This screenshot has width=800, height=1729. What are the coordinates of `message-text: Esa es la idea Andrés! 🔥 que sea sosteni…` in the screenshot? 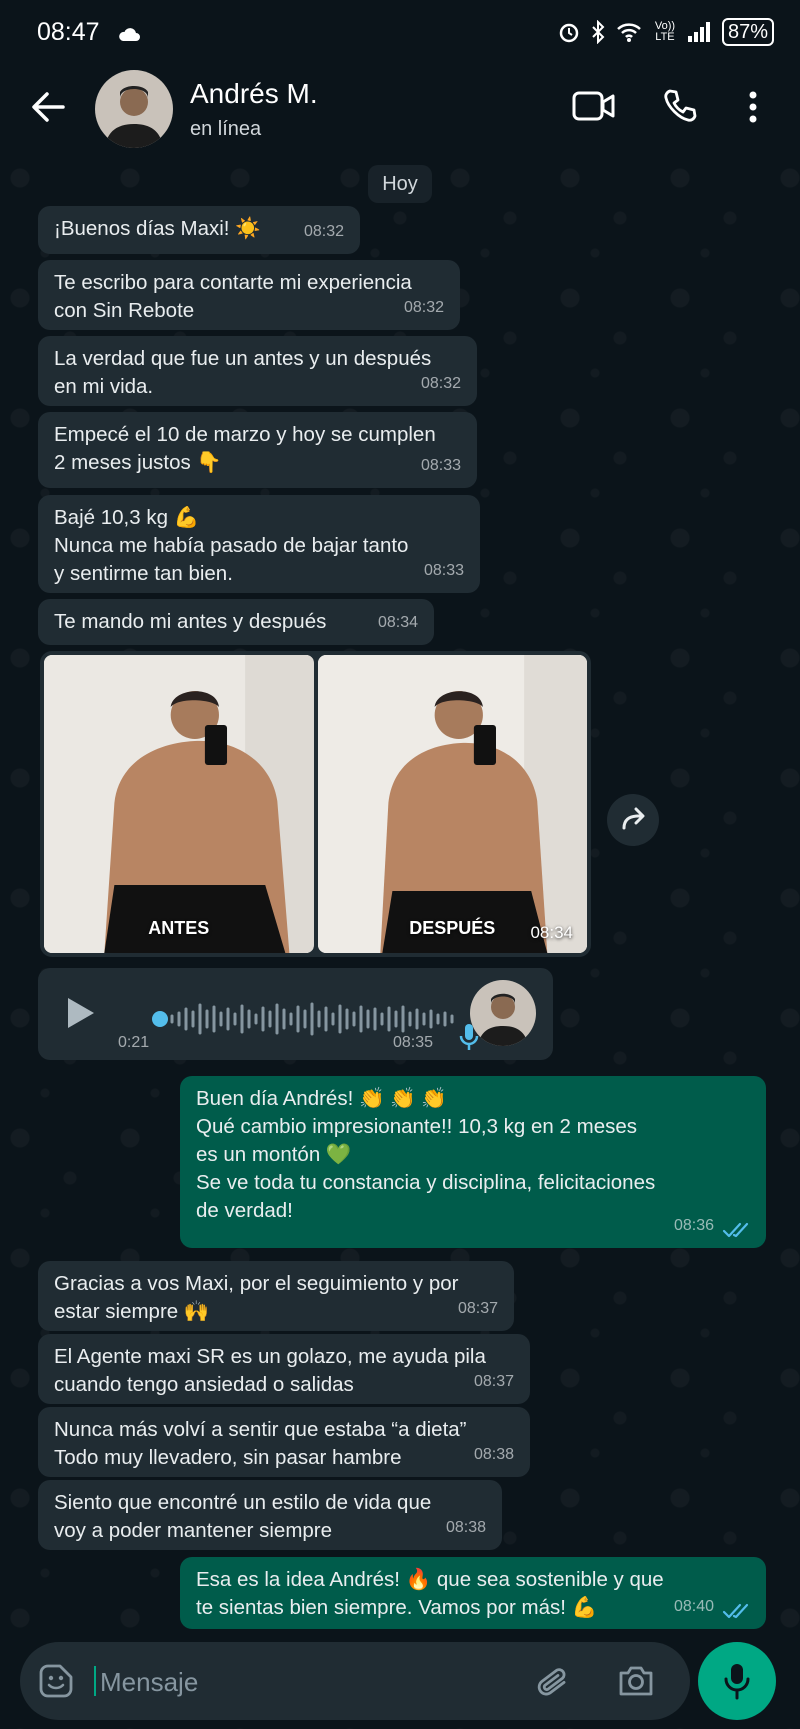 It's located at (430, 1593).